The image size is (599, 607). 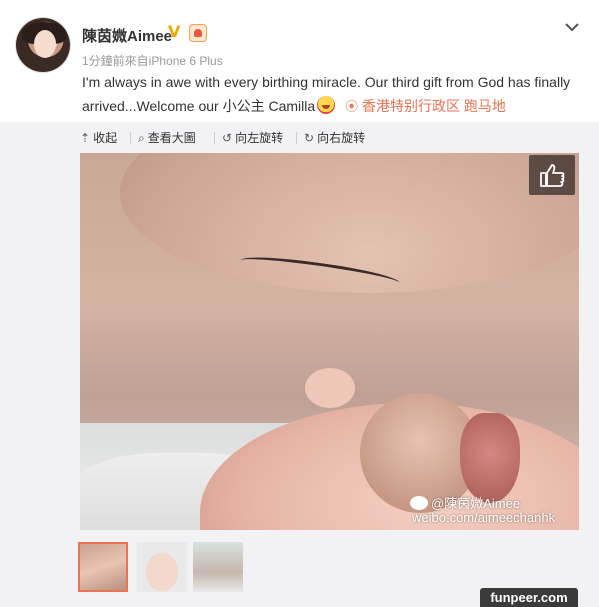 What do you see at coordinates (174, 31) in the screenshot?
I see `verified-icon: V` at bounding box center [174, 31].